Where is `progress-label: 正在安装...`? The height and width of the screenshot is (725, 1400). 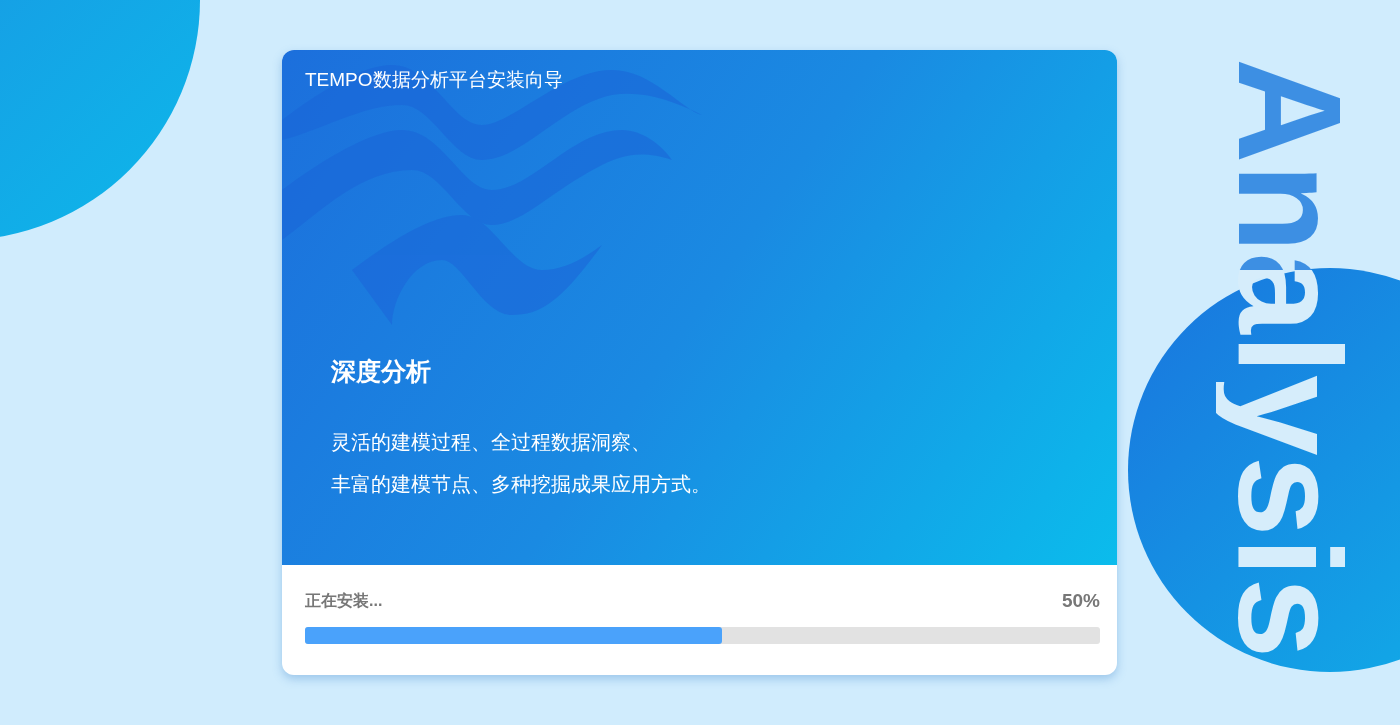
progress-label: 正在安装... is located at coordinates (344, 600).